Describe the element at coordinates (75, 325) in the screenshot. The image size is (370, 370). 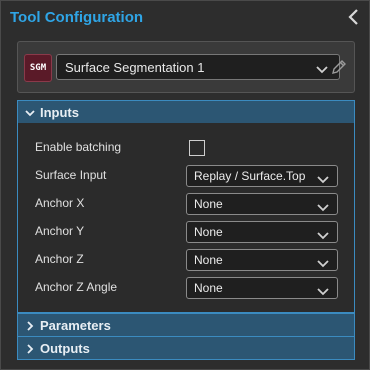
I see `parameters-section-label: Parameters` at that location.